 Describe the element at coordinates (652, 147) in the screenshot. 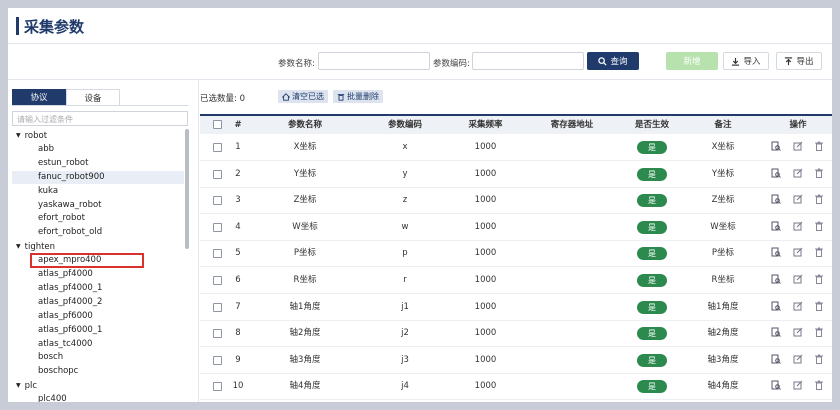

I see `active-badge: 是` at that location.